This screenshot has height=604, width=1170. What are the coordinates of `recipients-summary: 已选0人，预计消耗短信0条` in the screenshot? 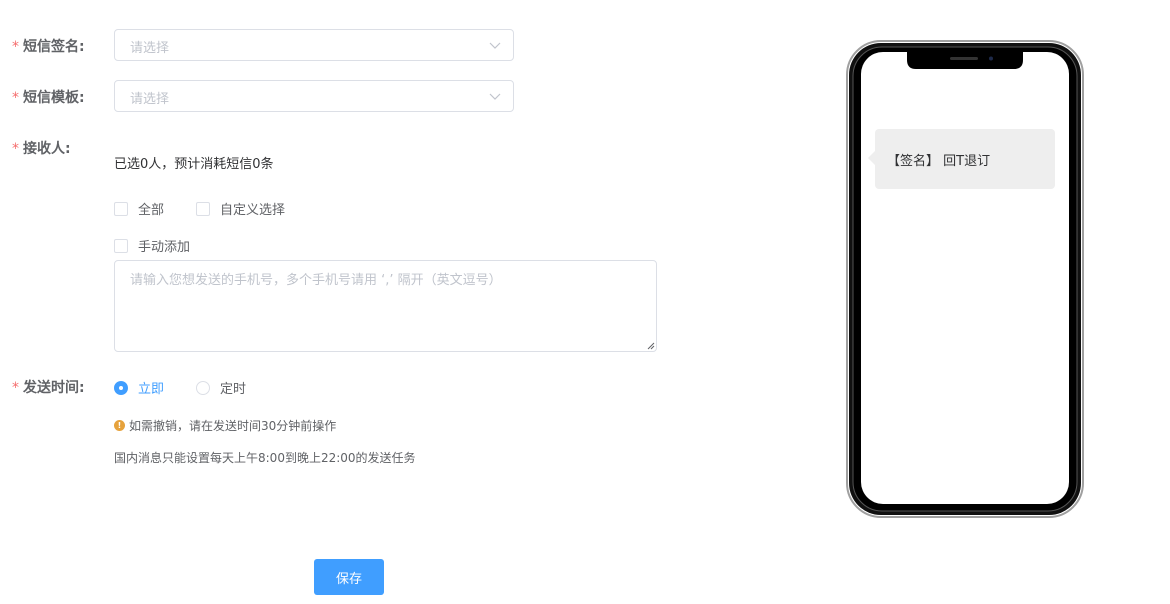 It's located at (194, 164).